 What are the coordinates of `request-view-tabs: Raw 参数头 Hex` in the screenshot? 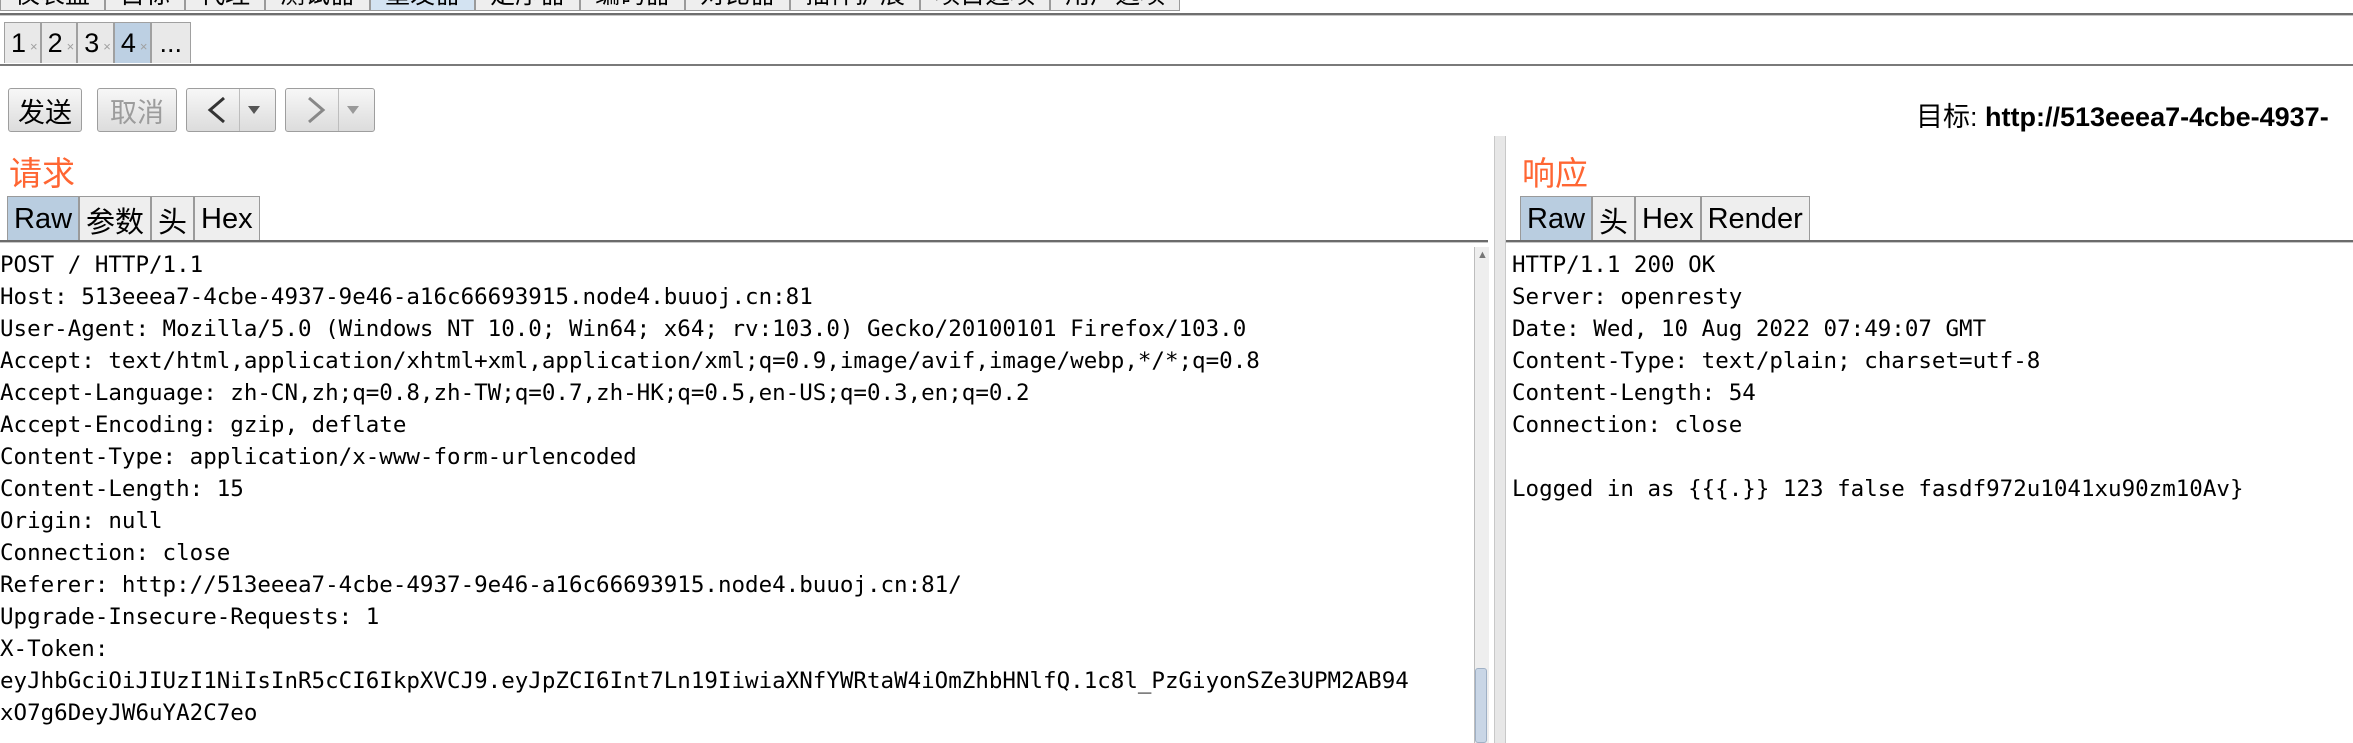 It's located at (133, 219).